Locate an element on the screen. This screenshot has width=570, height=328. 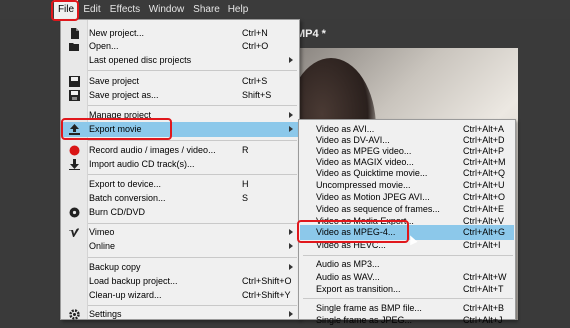
menu-item-export-to-device: Export to device... H is located at coordinates (180, 184).